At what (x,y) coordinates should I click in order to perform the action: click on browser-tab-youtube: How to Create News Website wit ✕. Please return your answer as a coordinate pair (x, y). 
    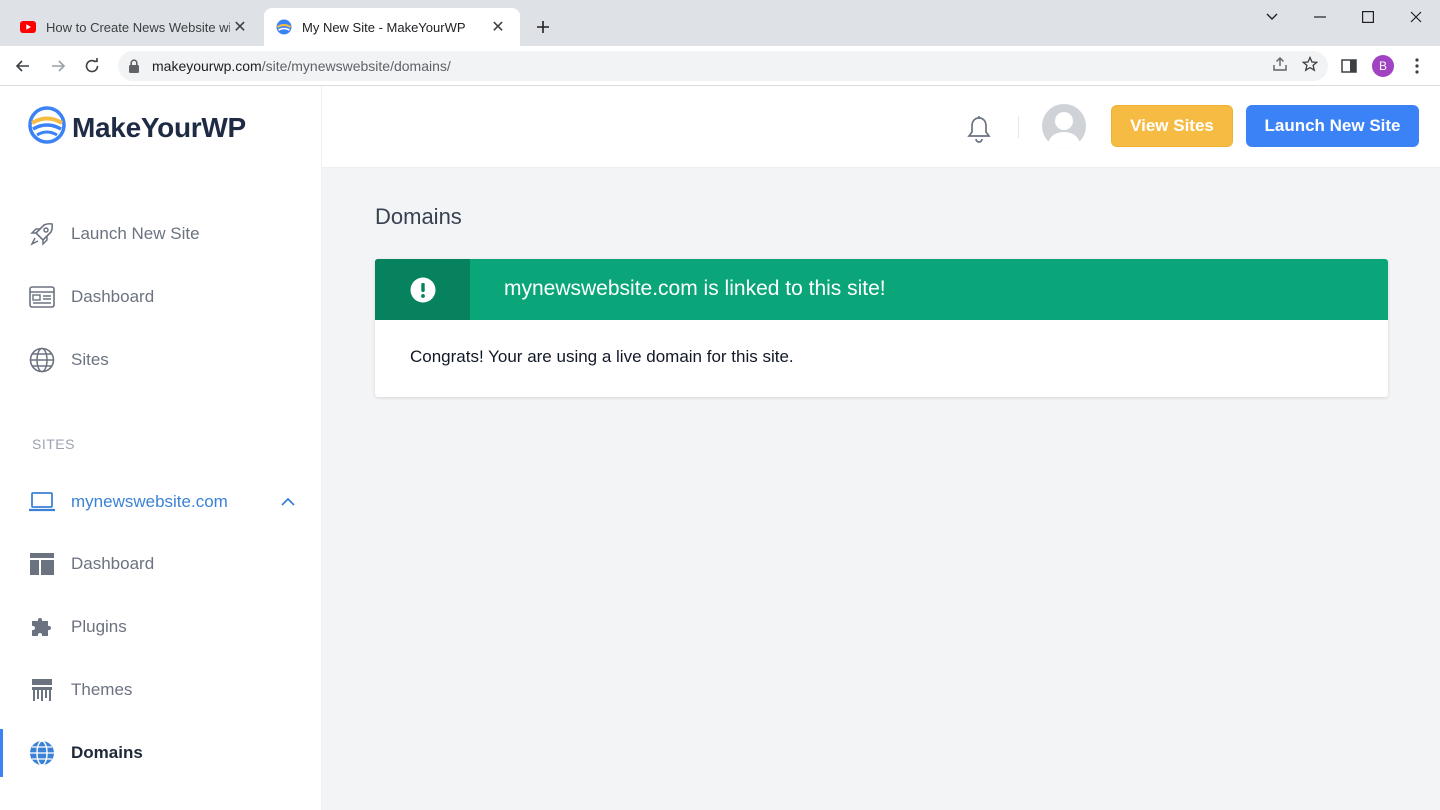
    Looking at the image, I should click on (135, 27).